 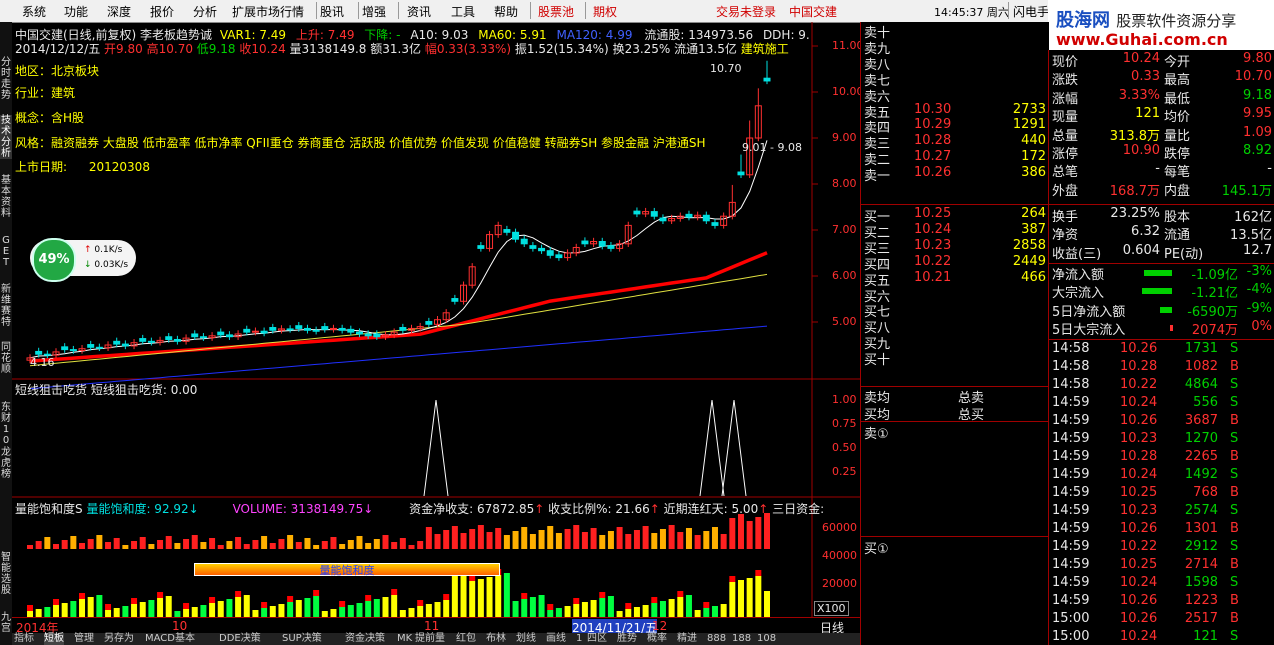 I want to click on quote-label: 现量, so click(x=1065, y=118).